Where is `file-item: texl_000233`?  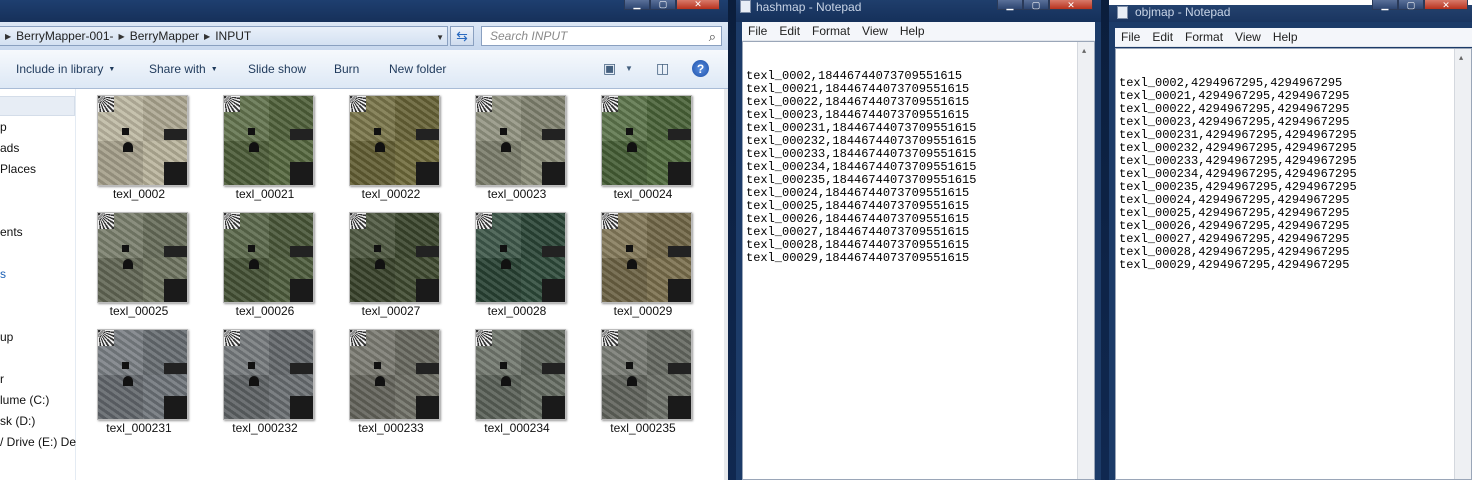
file-item: texl_000233 is located at coordinates (391, 380).